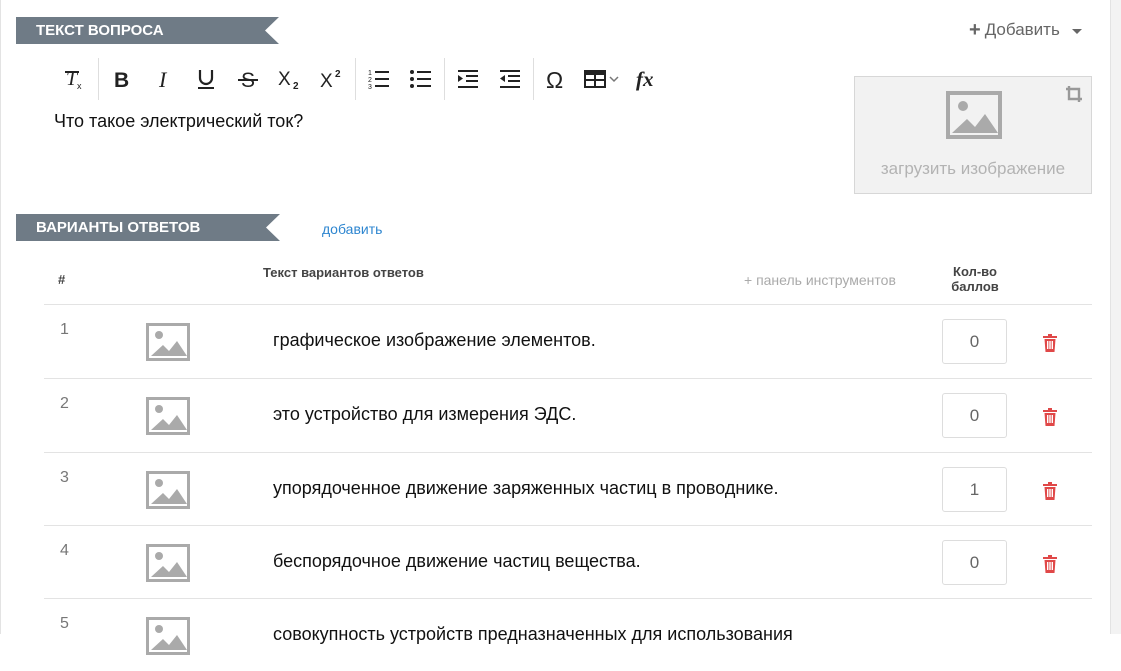 Image resolution: width=1121 pixels, height=671 pixels. What do you see at coordinates (975, 30) in the screenshot?
I see `plus-icon: +` at bounding box center [975, 30].